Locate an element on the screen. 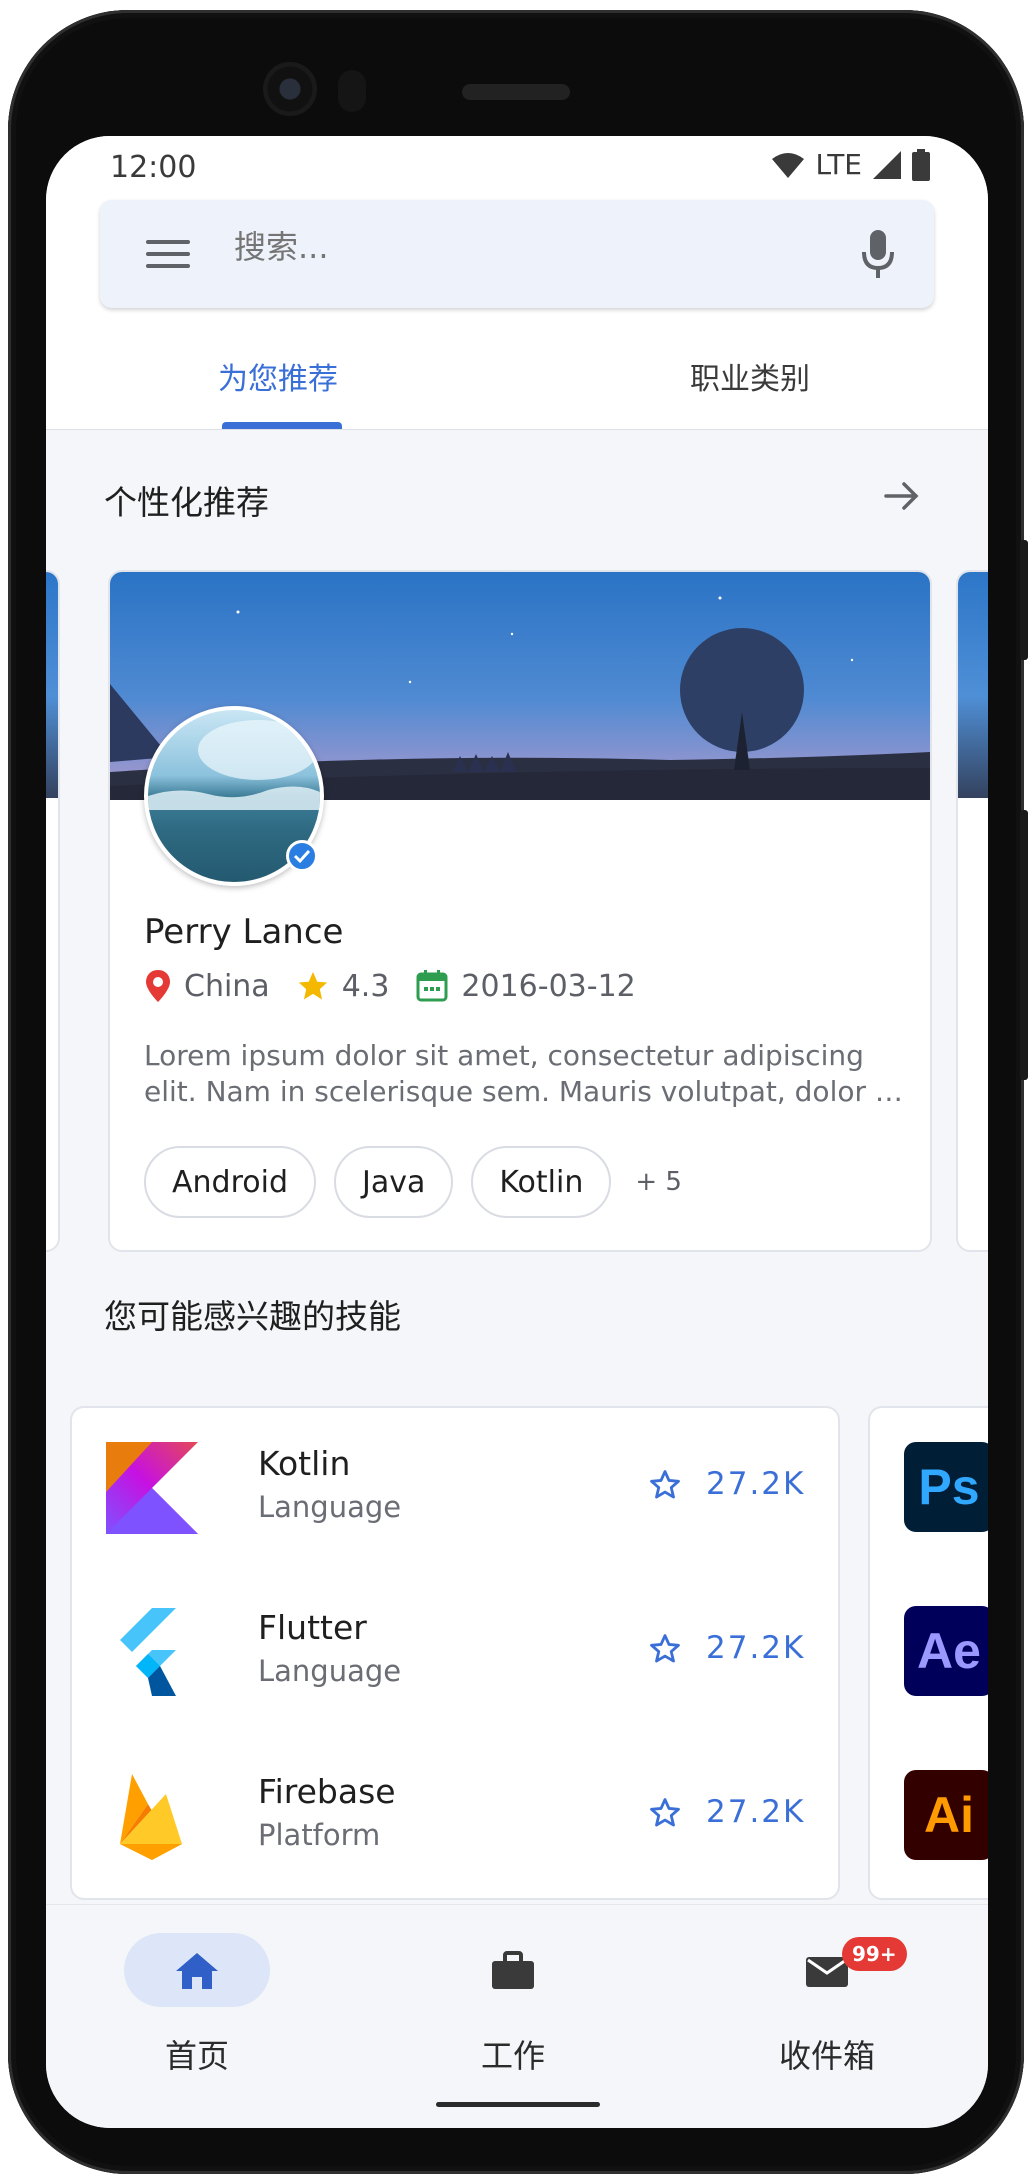 The height and width of the screenshot is (2181, 1032). bottom-navigation: 首页 工作 99+ 收件箱 is located at coordinates (517, 2016).